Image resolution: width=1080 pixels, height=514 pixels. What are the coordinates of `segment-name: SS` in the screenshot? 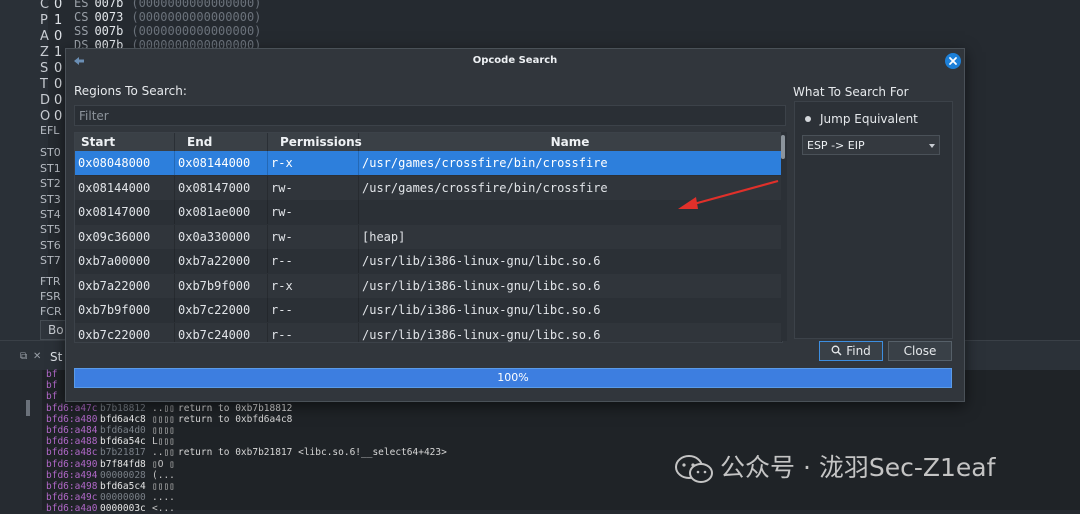 It's located at (81, 31).